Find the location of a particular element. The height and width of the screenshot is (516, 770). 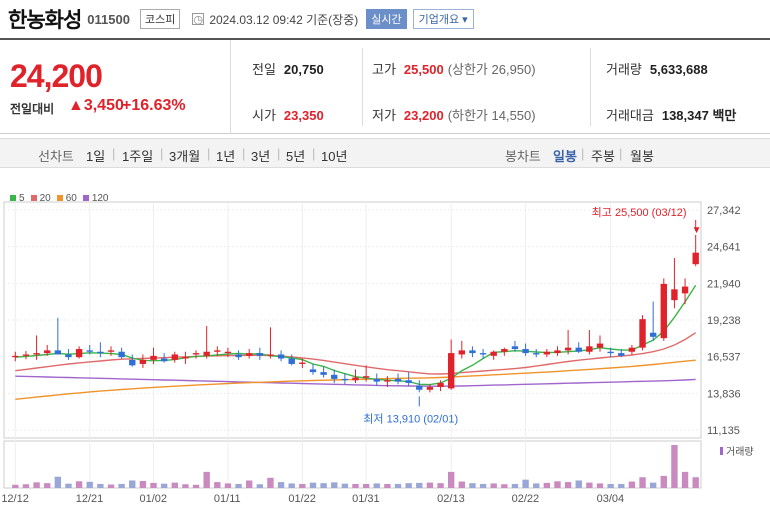

y-tick-label: 27,342 is located at coordinates (724, 211).